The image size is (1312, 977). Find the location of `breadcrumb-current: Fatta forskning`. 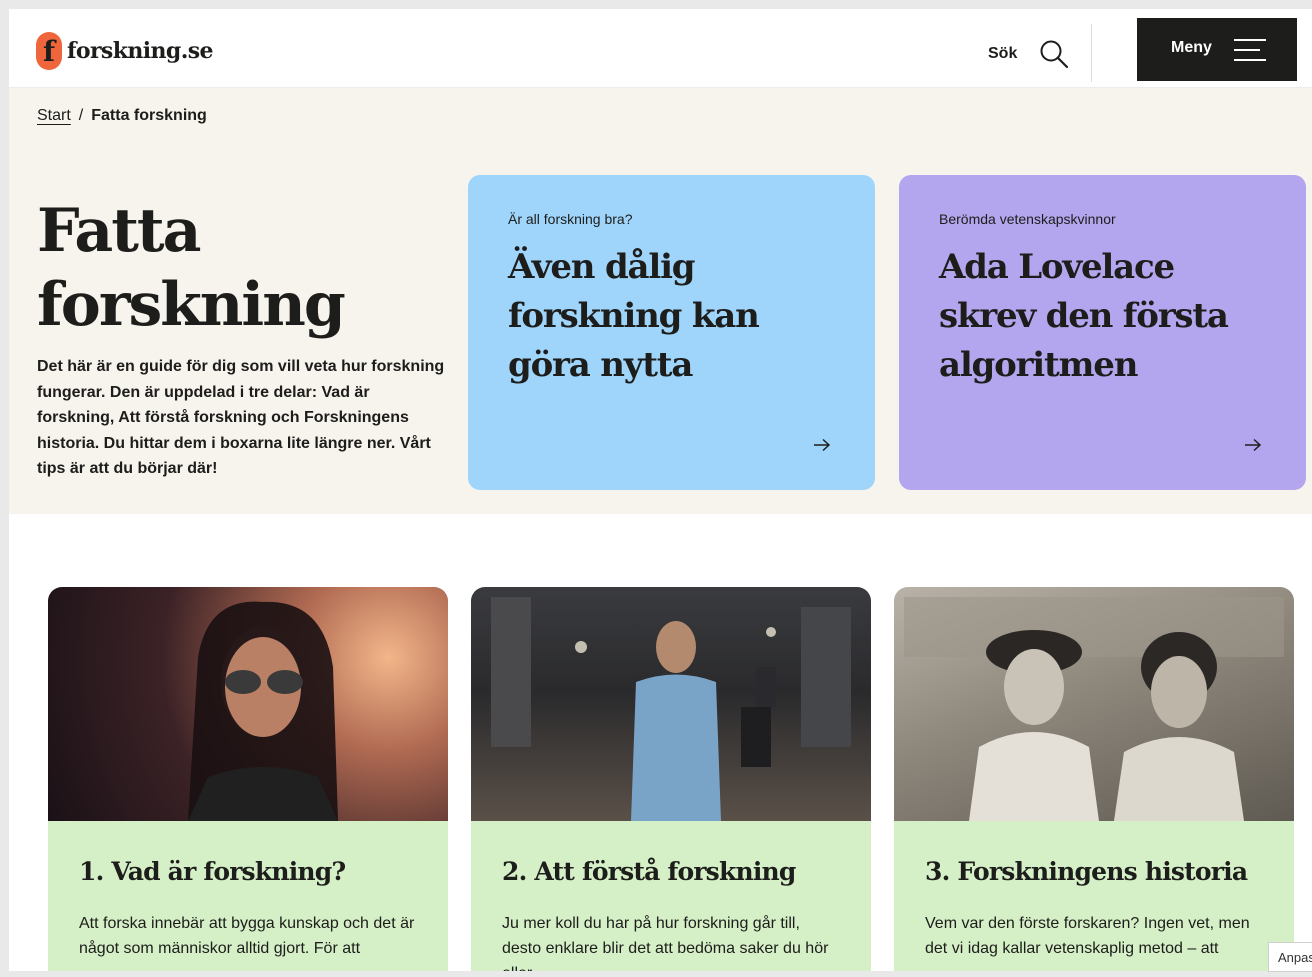

breadcrumb-current: Fatta forskning is located at coordinates (149, 115).